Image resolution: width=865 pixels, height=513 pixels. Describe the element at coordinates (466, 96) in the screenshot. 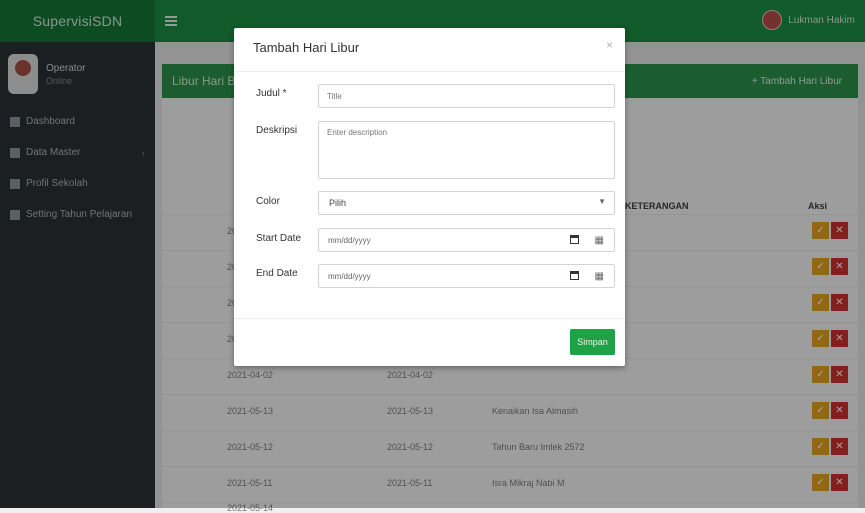

I see `title-input` at that location.